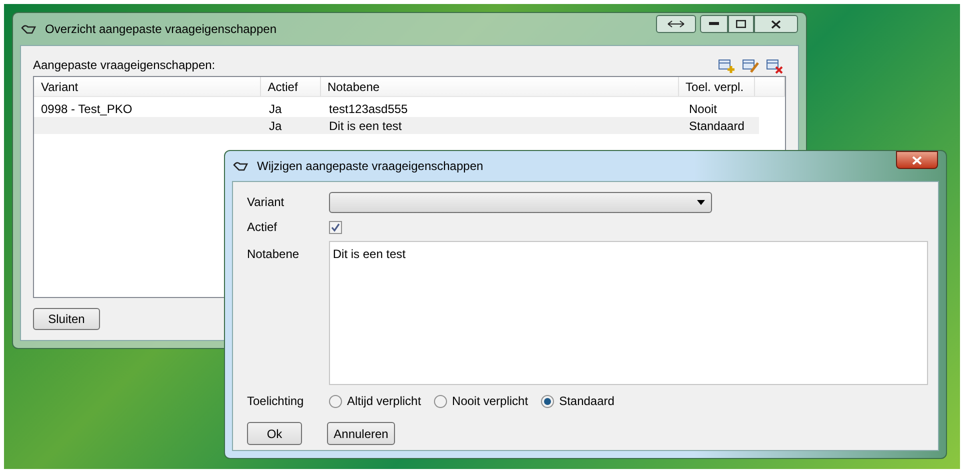  What do you see at coordinates (481, 401) in the screenshot?
I see `radio-option: Nooit verplicht` at bounding box center [481, 401].